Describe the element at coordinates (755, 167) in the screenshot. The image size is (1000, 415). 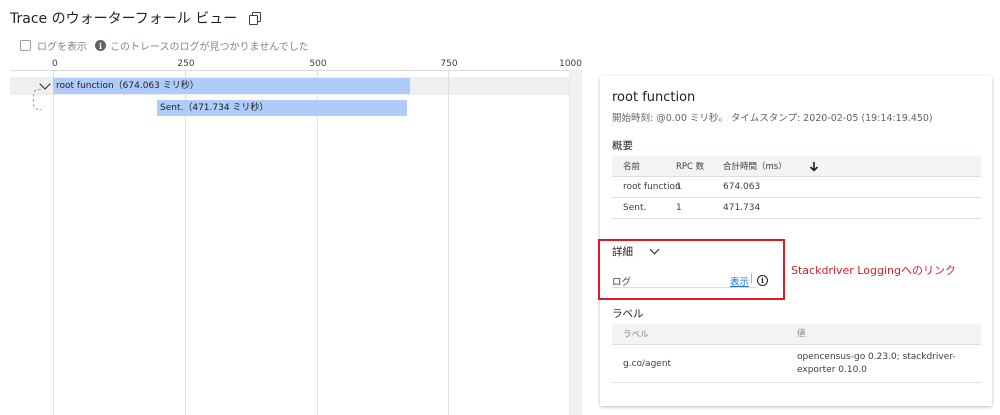
I see `column-header-total-time-label: 合計時間（ms）` at that location.